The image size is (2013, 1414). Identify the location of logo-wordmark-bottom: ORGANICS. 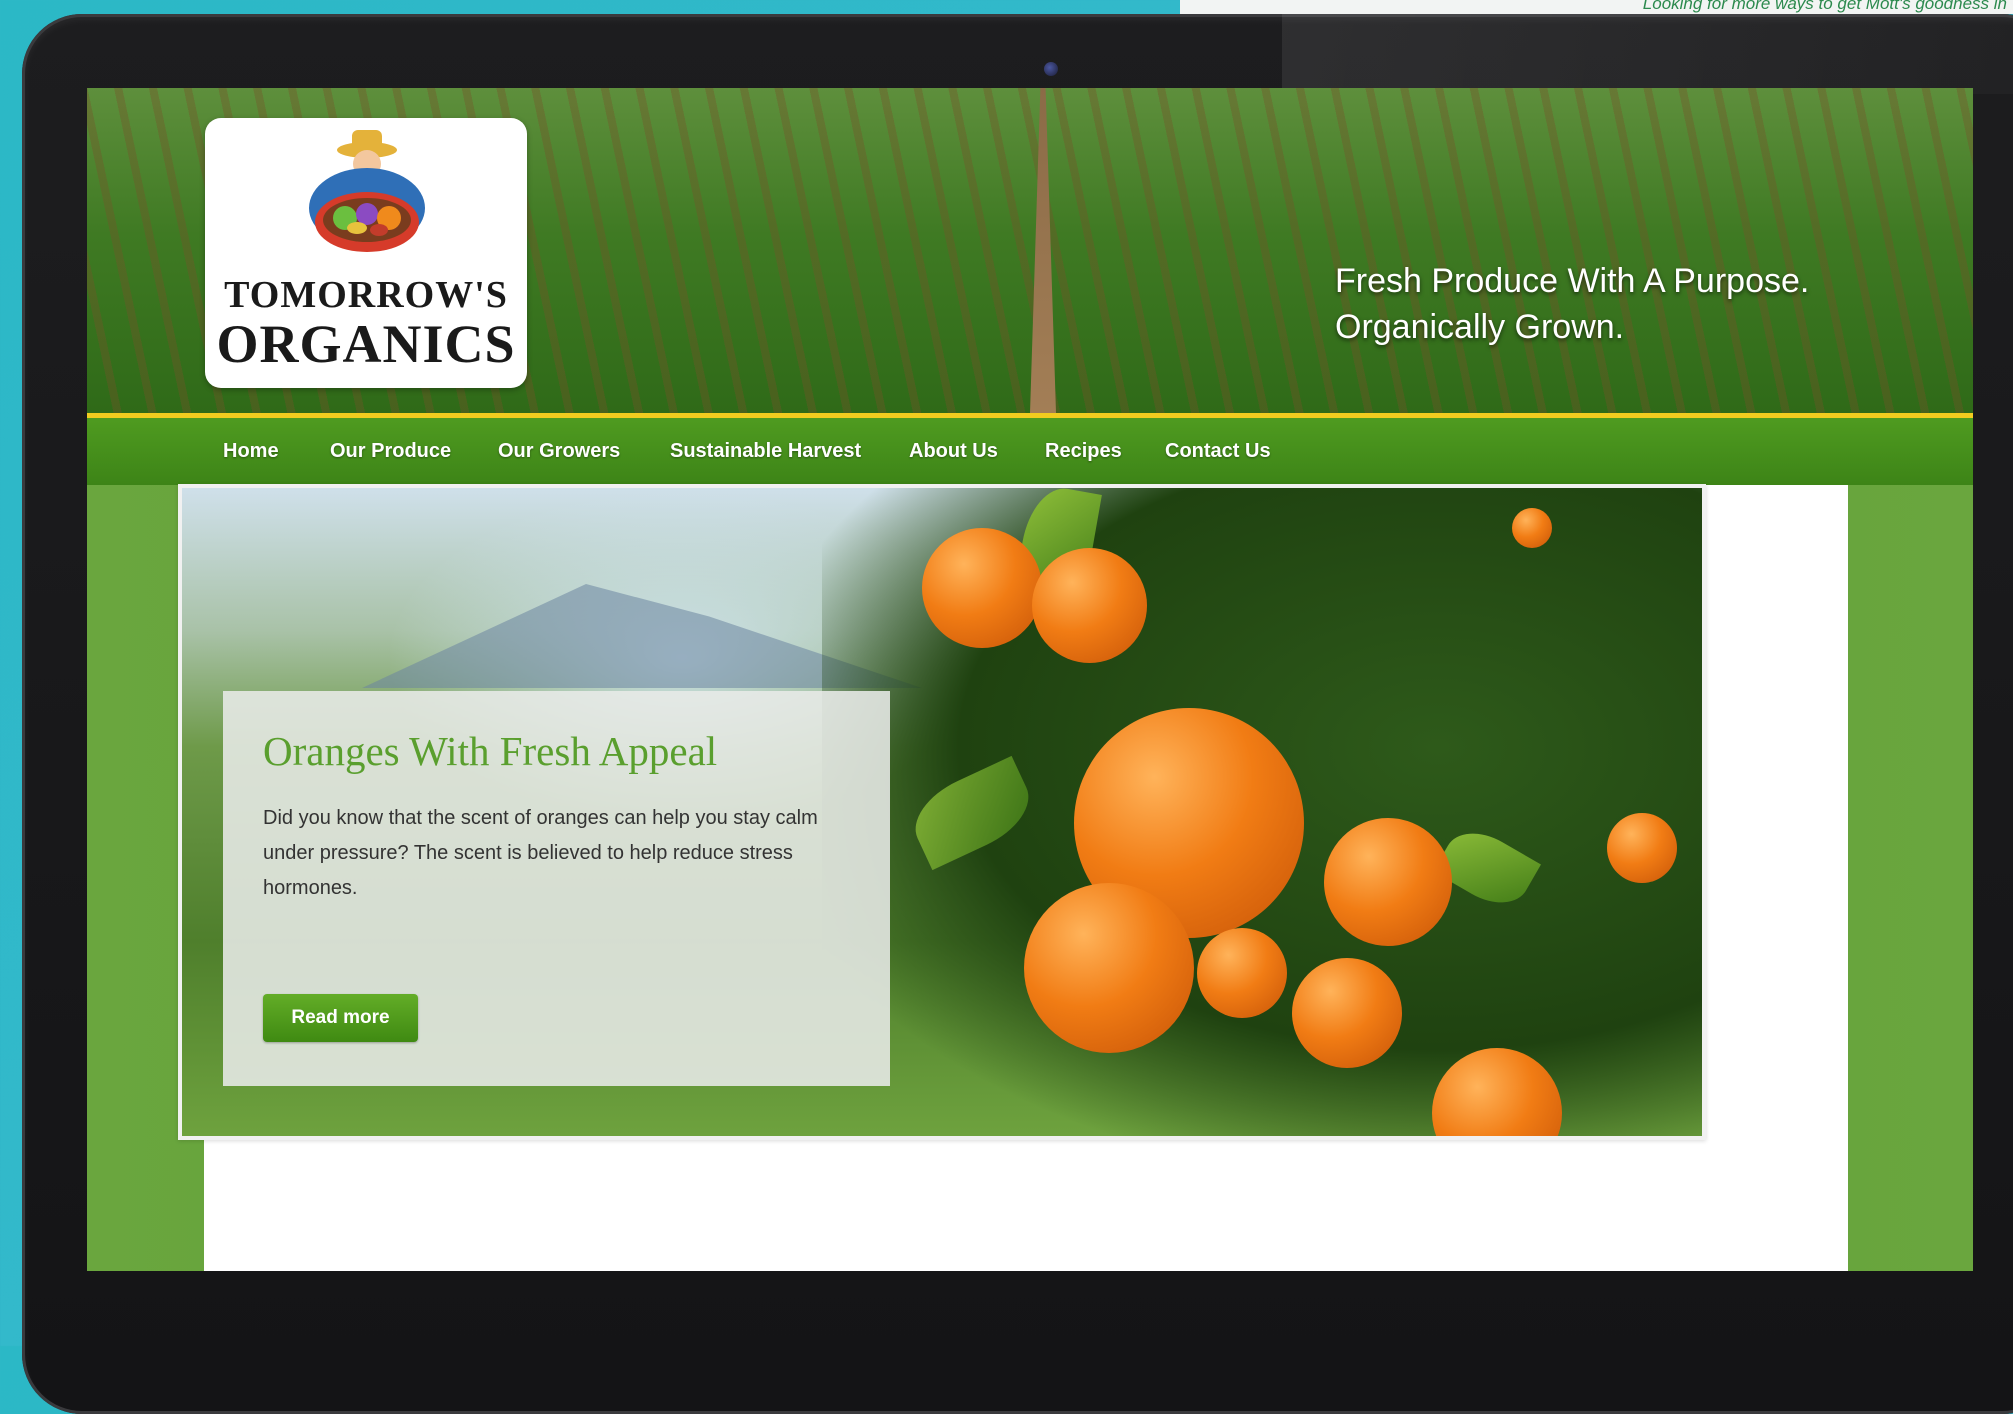
(366, 344).